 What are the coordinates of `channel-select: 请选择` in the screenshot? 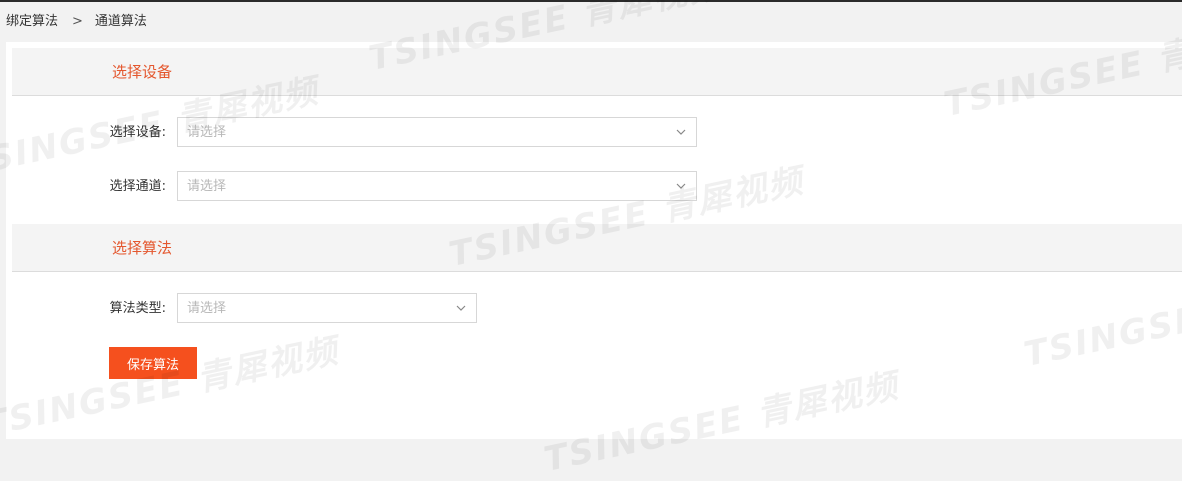 It's located at (437, 186).